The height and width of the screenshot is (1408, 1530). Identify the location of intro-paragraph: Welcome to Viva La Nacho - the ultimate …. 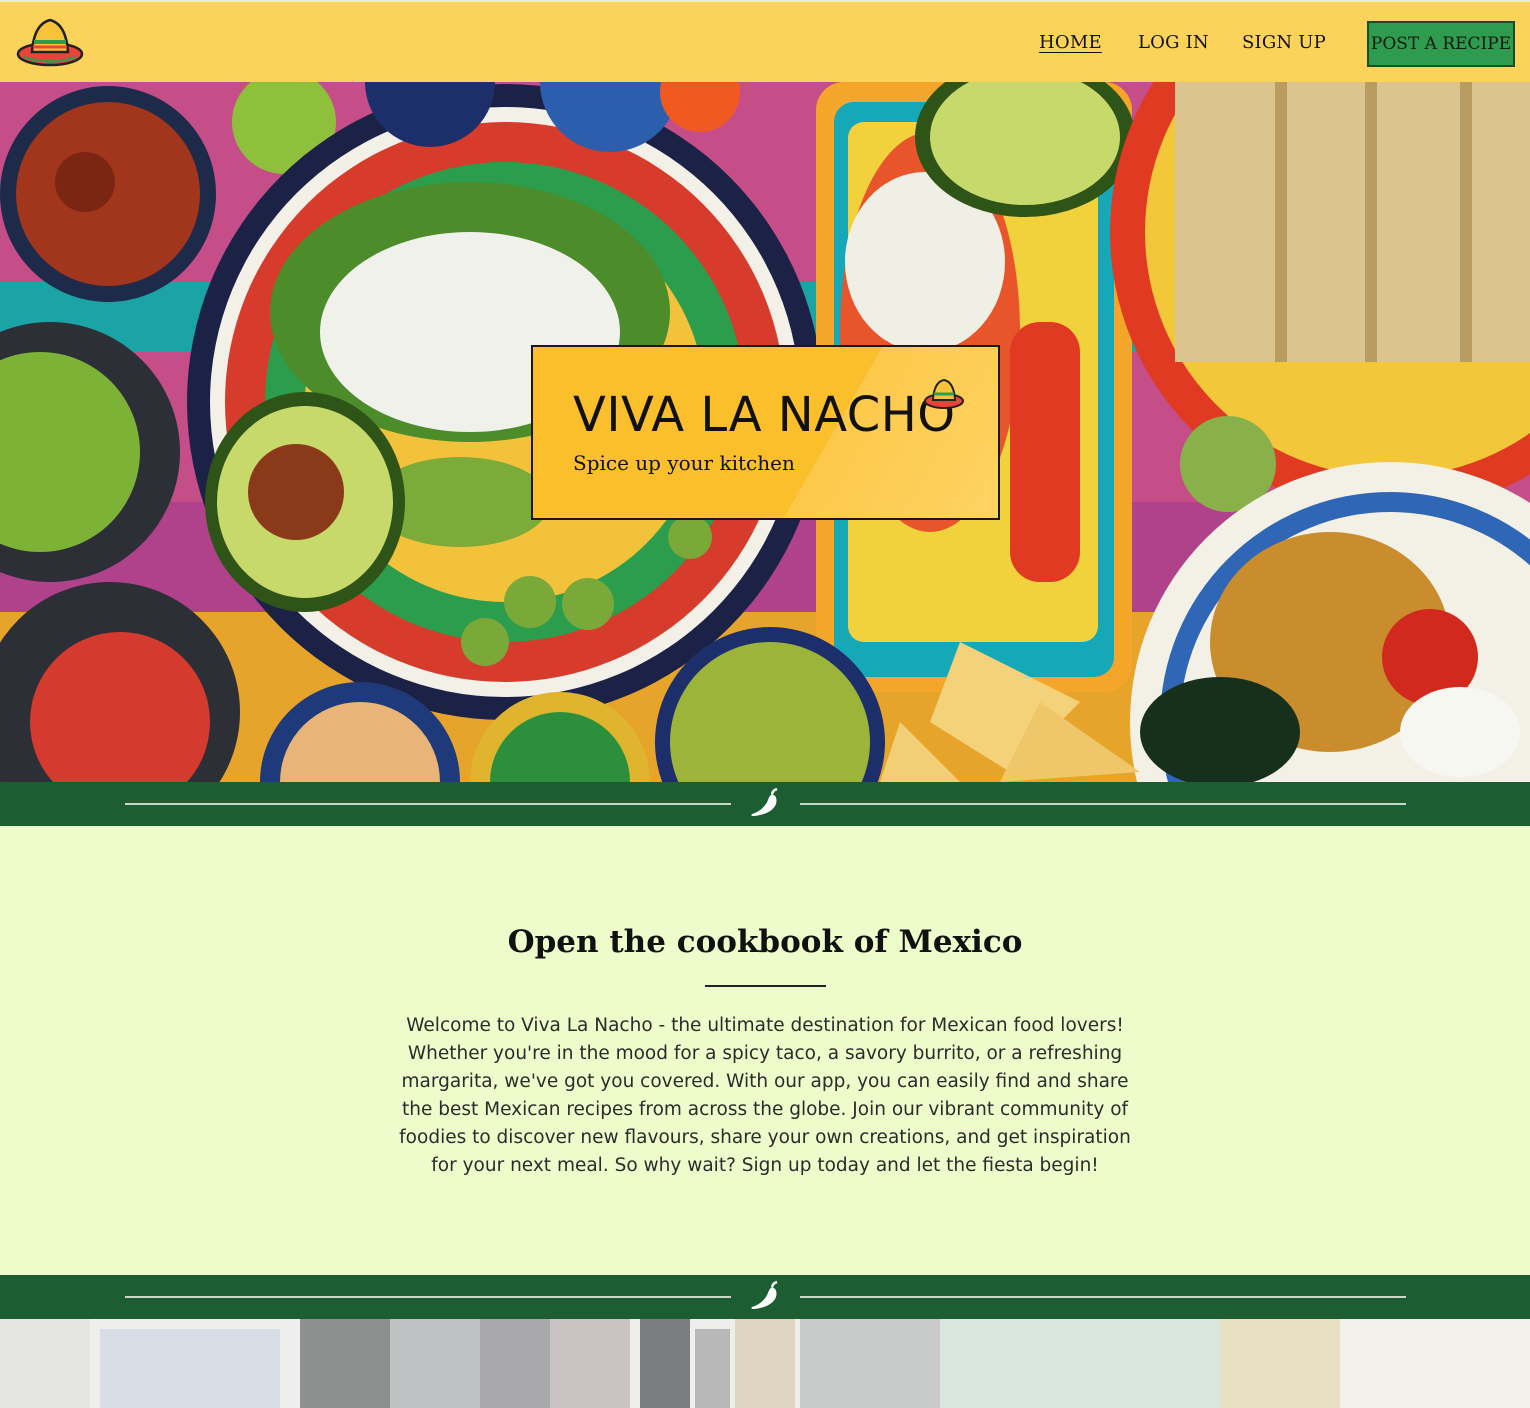
(765, 1095).